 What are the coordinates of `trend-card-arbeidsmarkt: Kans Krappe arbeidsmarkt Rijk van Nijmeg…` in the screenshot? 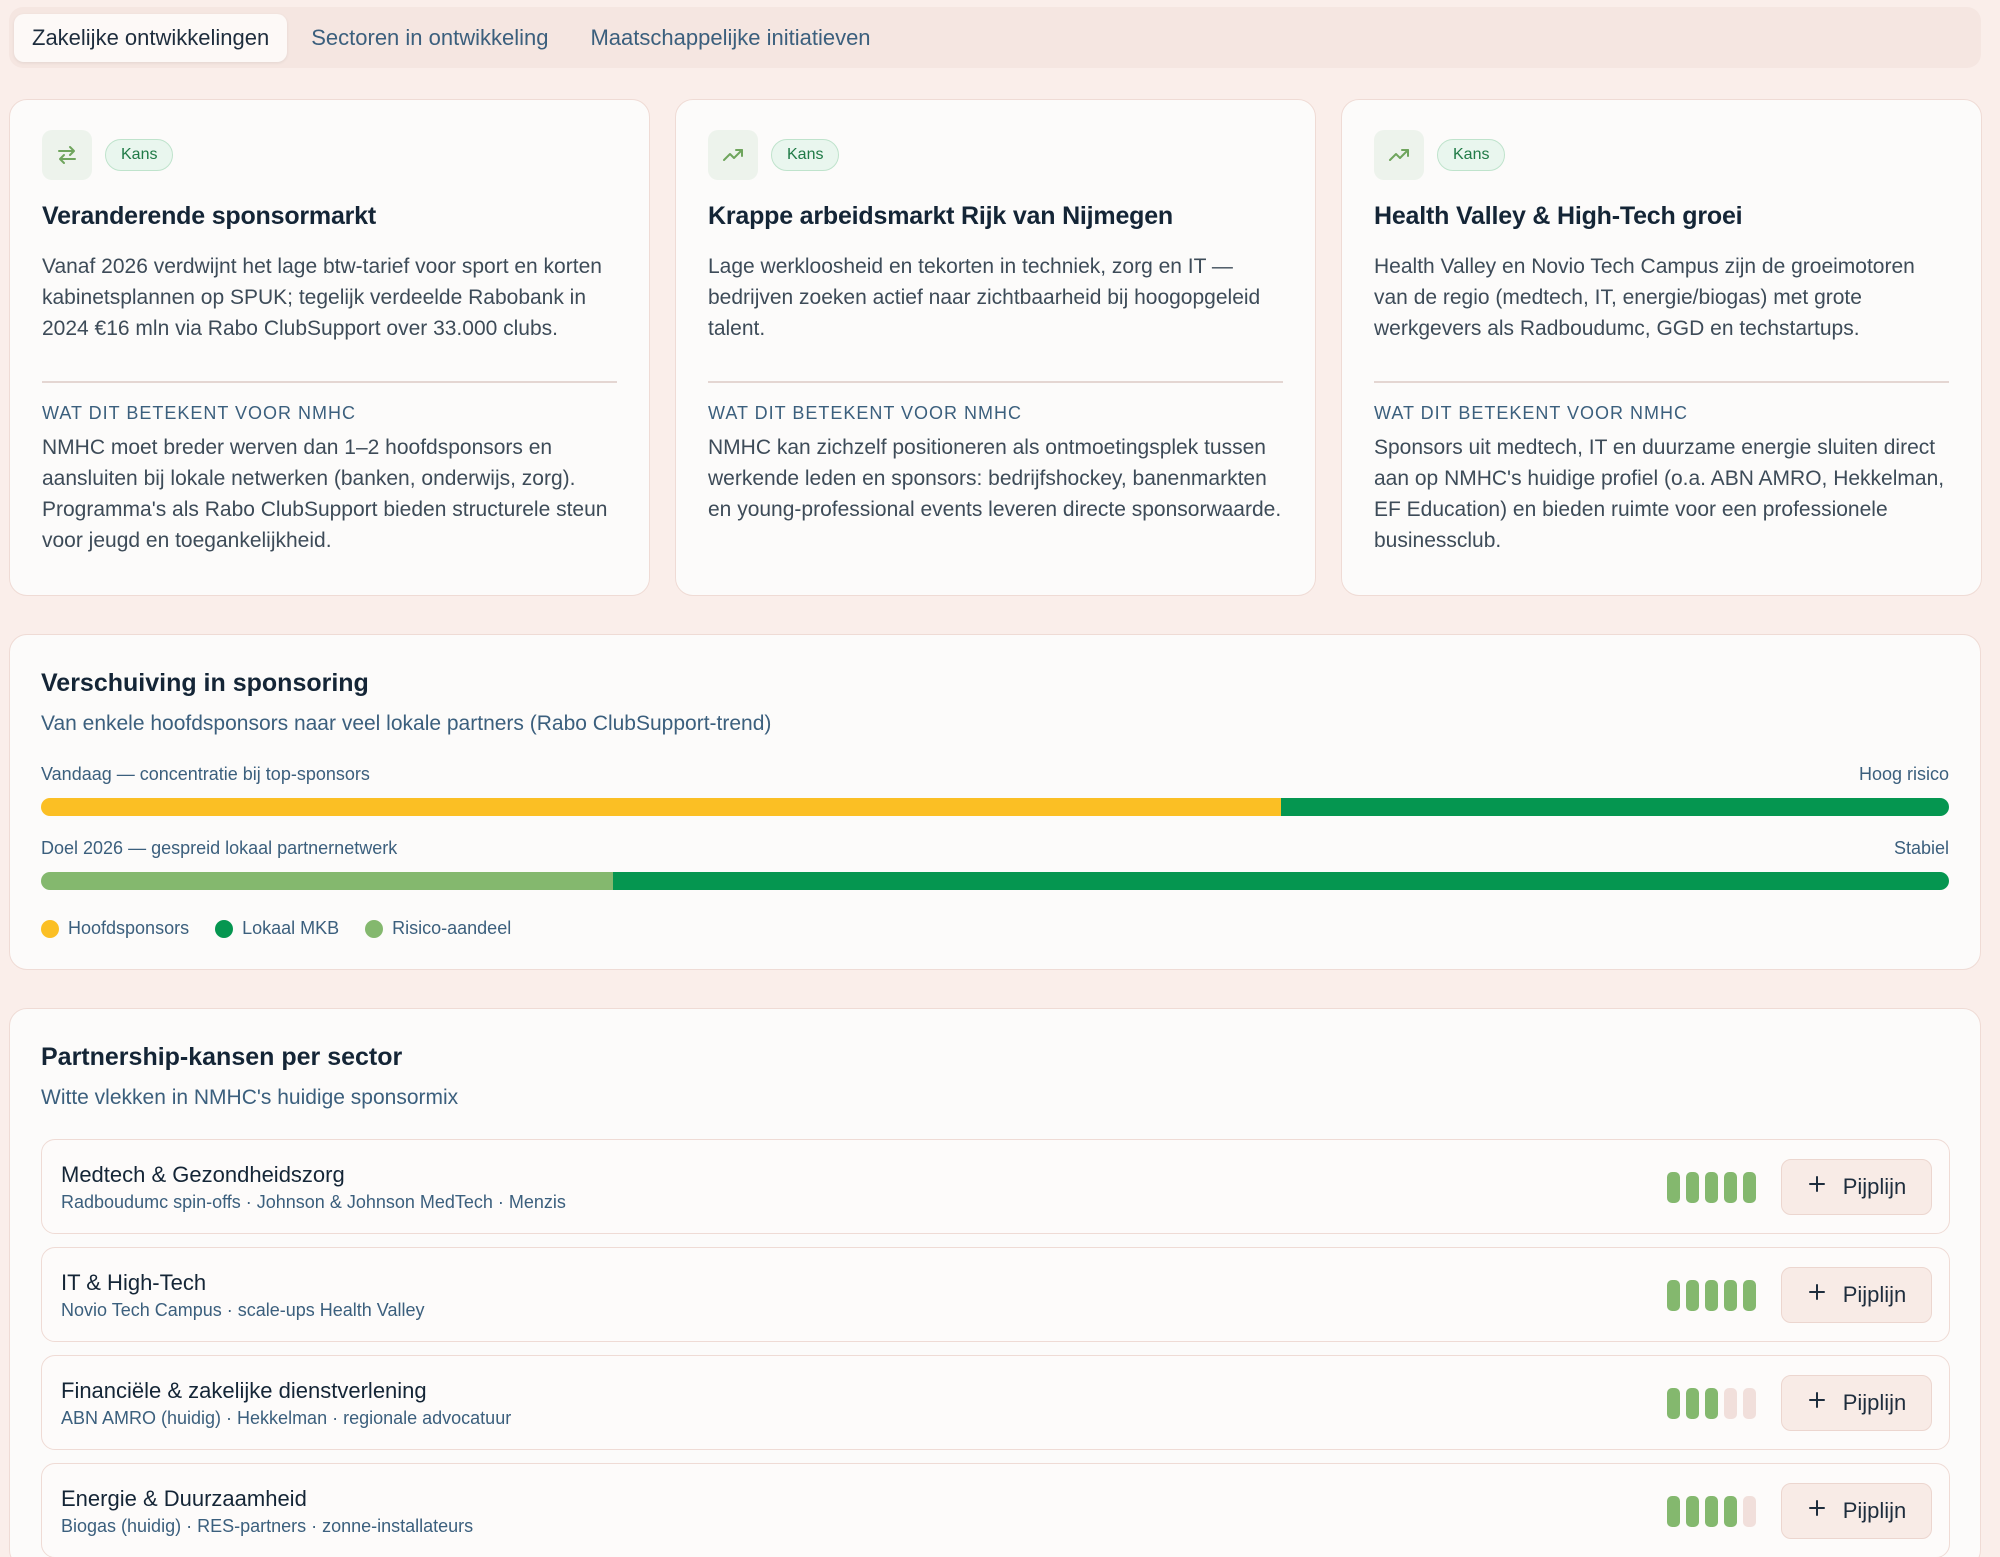 It's located at (995, 347).